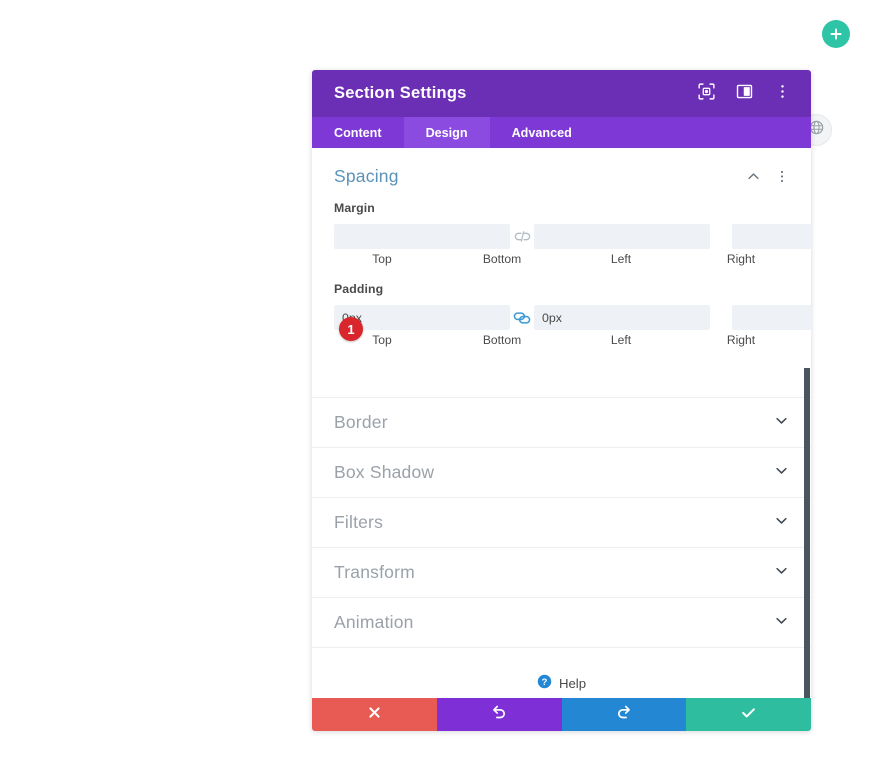  I want to click on link-broken-icon, so click(522, 237).